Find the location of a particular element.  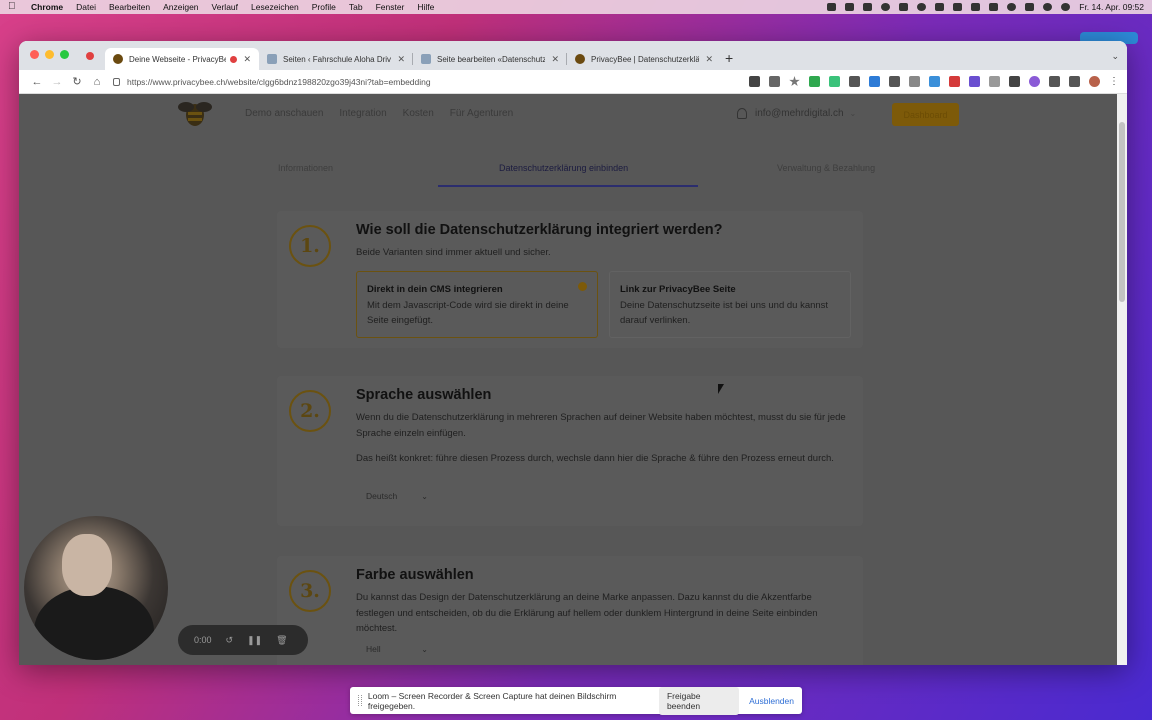

profile-avatar is located at coordinates (1094, 81).